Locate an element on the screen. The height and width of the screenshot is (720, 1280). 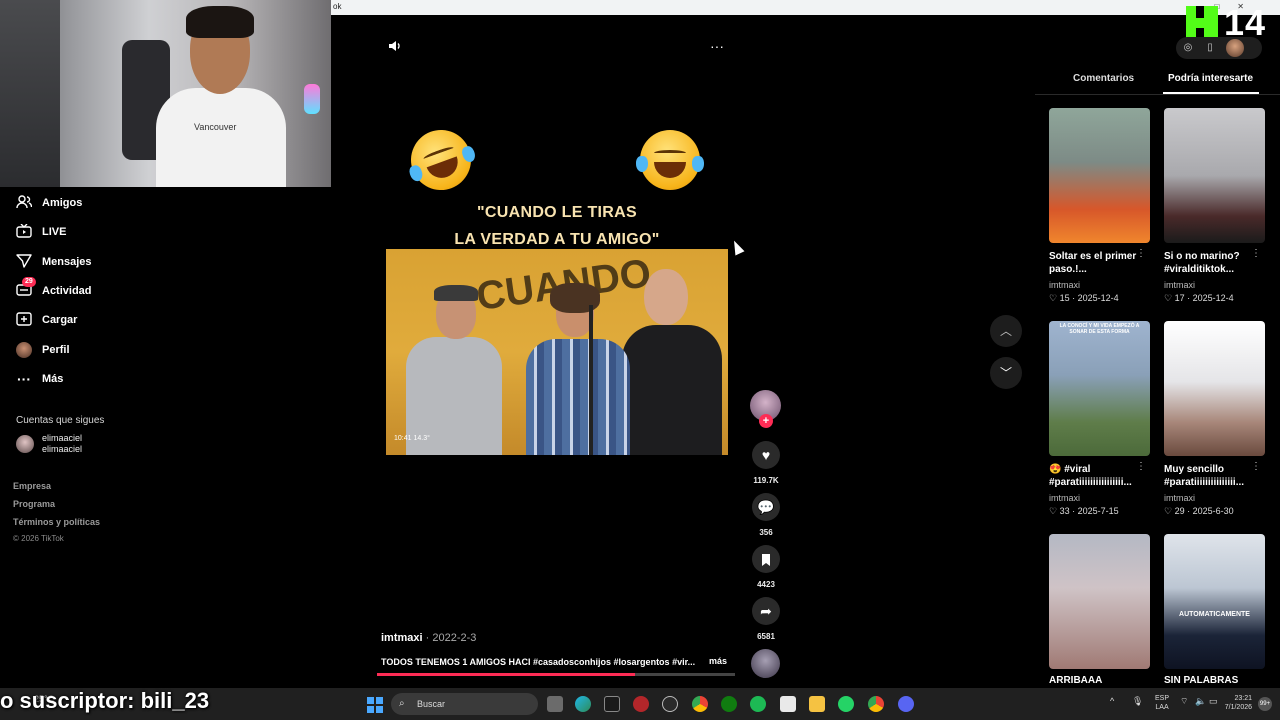
battery-icon: ▭ is located at coordinates (1213, 701).